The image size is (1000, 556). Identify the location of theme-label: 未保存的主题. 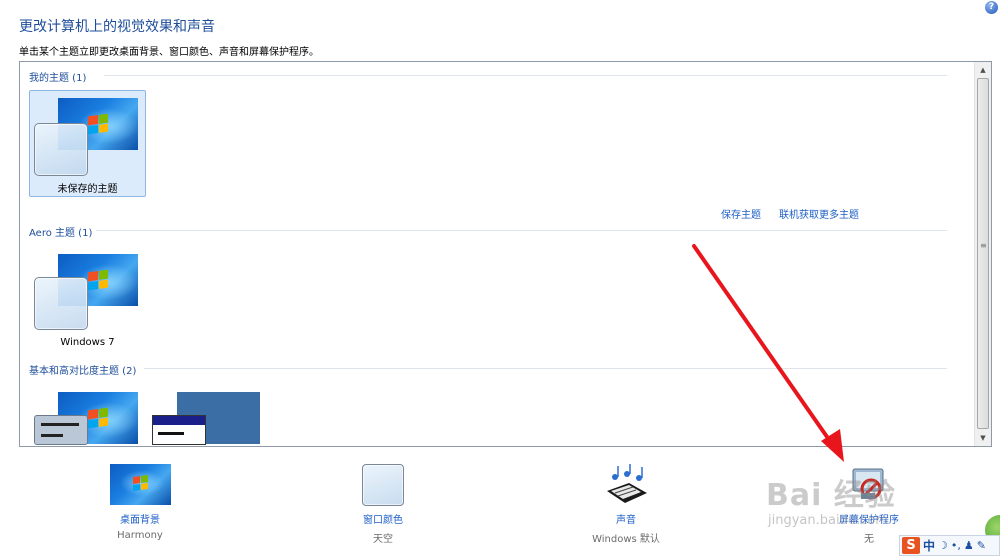
(87, 189).